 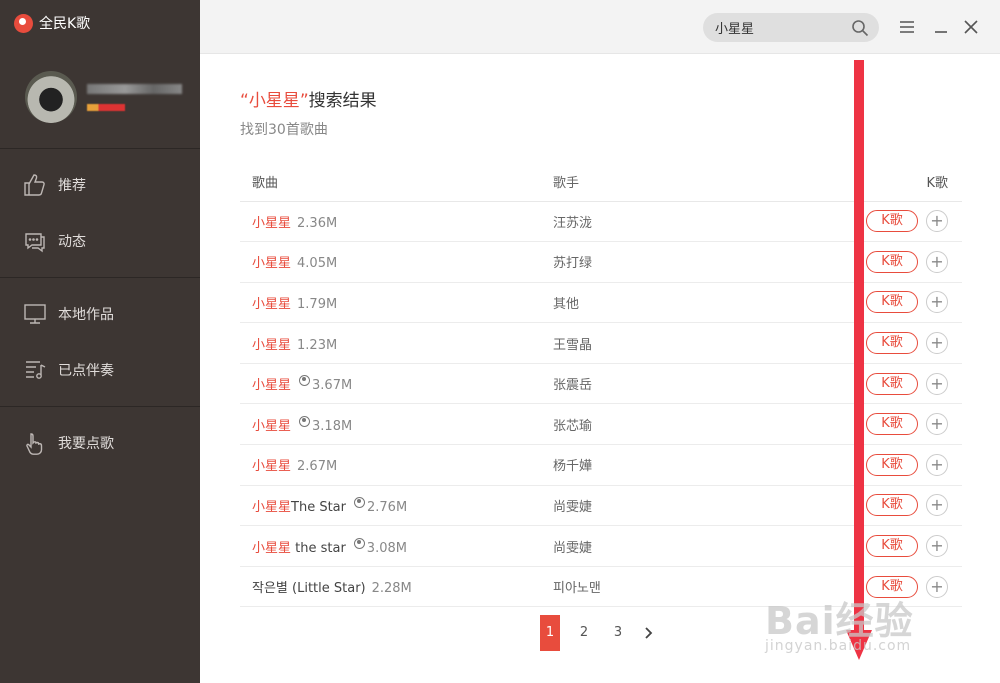 What do you see at coordinates (703, 424) in the screenshot?
I see `singer-cell: 张芯瑜` at bounding box center [703, 424].